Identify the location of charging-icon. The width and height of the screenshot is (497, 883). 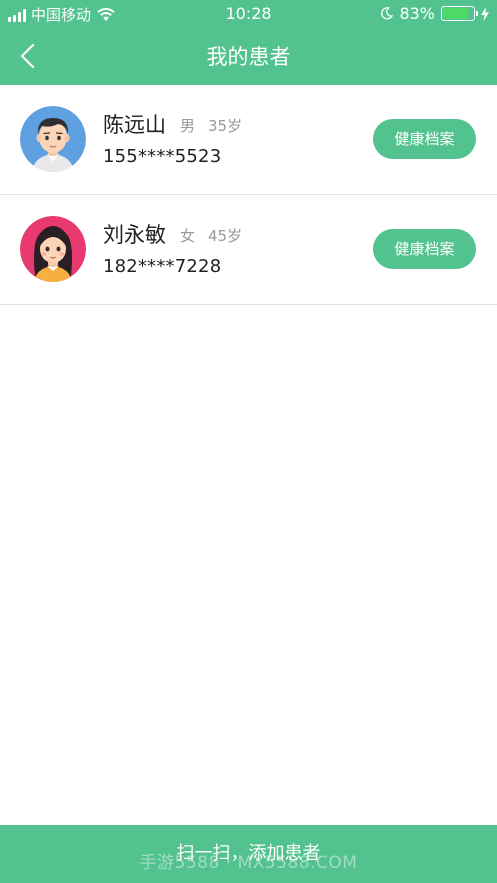
(485, 13).